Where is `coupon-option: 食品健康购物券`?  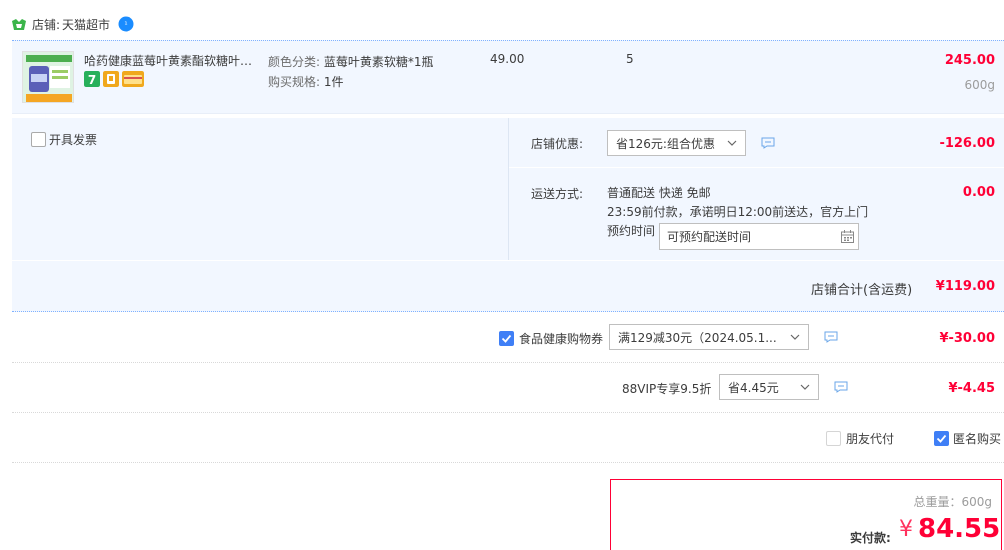 coupon-option: 食品健康购物券 is located at coordinates (551, 338).